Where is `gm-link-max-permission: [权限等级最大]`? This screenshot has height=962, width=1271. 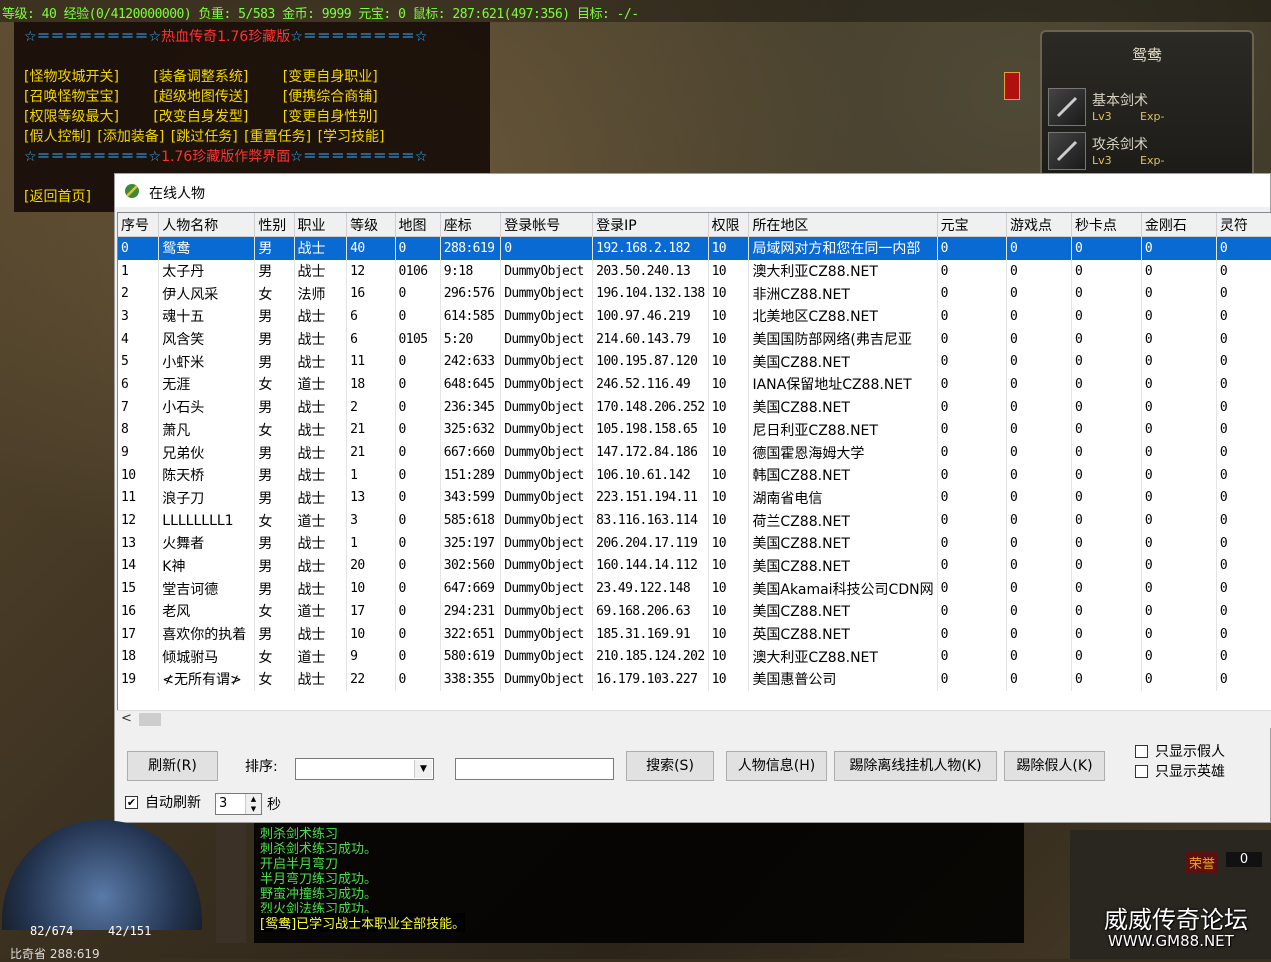
gm-link-max-permission: [权限等级最大] is located at coordinates (71, 117).